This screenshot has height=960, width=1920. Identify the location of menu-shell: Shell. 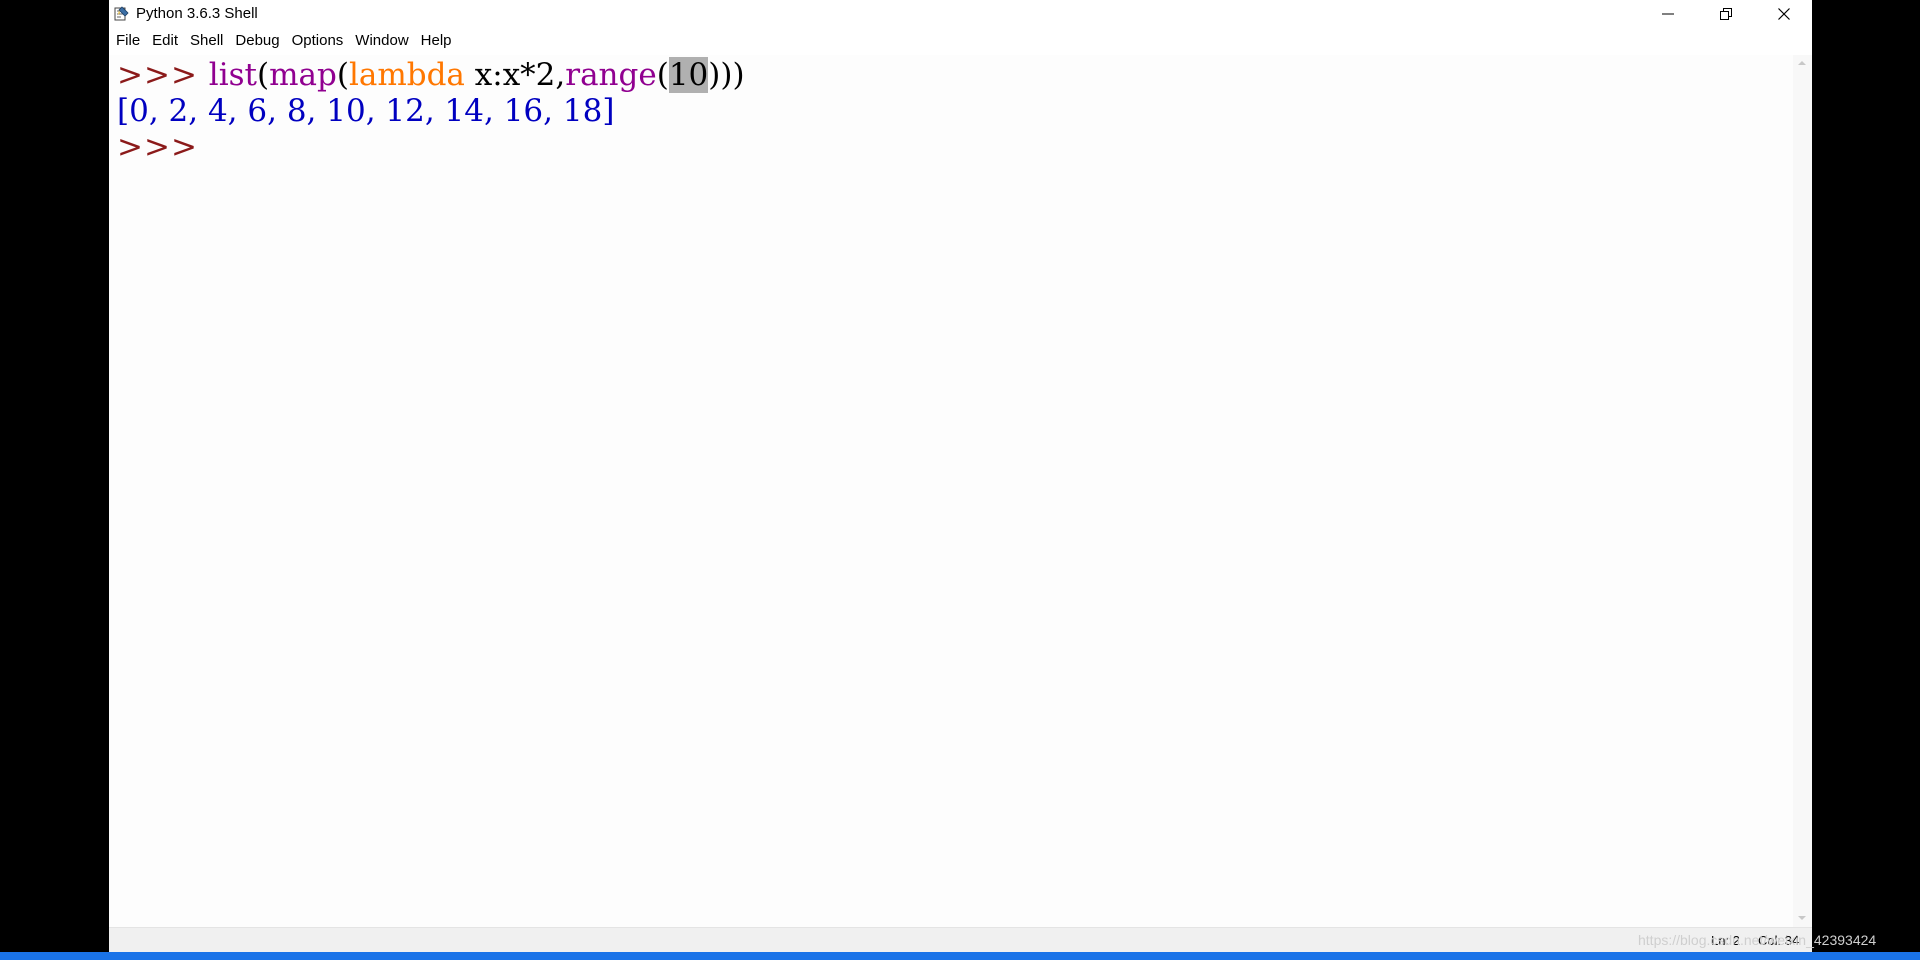
(206, 41).